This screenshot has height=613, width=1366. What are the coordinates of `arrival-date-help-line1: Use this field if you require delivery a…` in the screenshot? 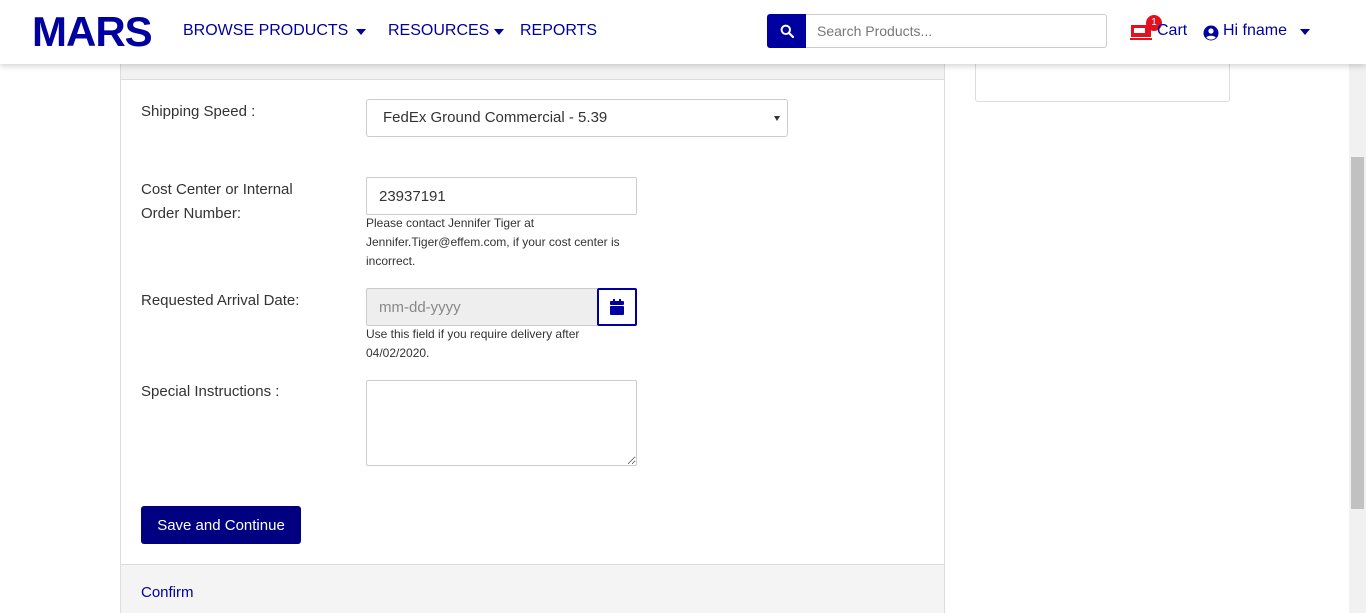 It's located at (473, 334).